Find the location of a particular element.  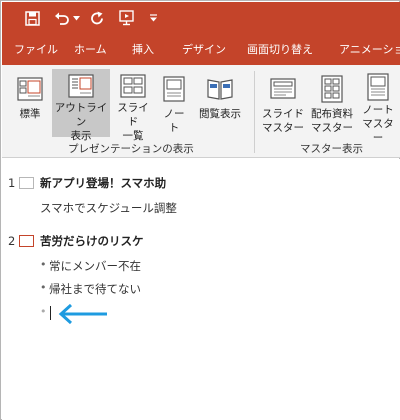

reading-view-button: 閲覧表示 is located at coordinates (220, 103).